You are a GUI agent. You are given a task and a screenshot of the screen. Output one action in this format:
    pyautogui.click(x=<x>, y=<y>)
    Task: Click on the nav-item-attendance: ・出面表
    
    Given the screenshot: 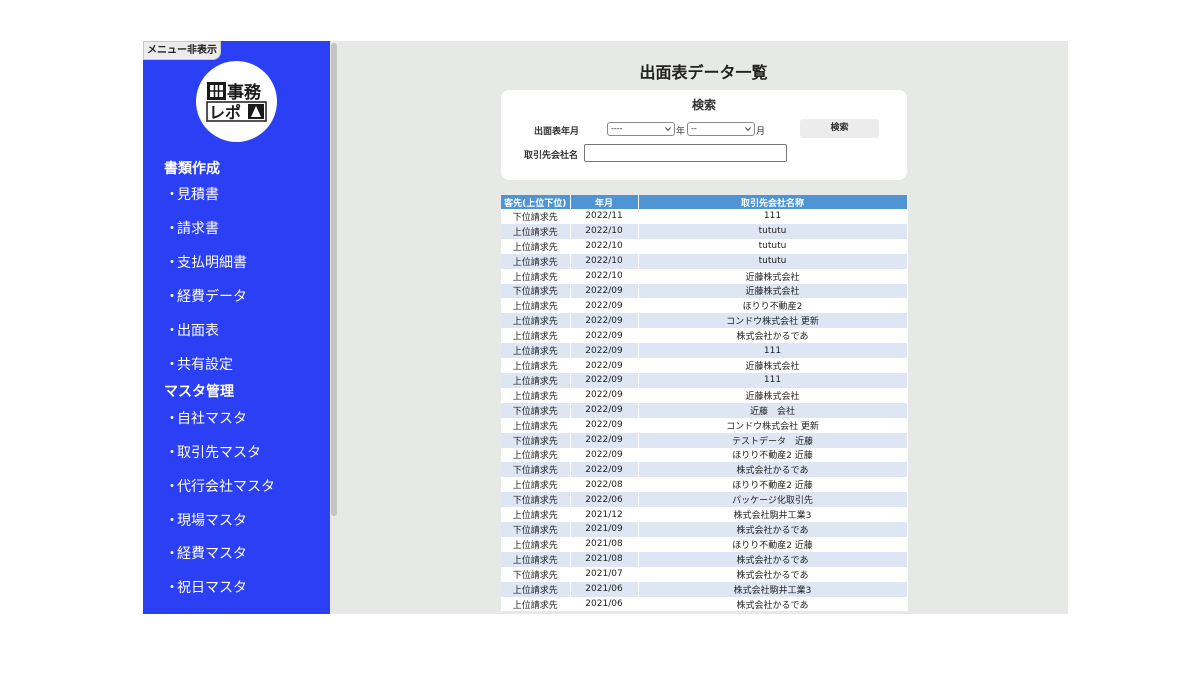 What is the action you would take?
    pyautogui.click(x=192, y=330)
    